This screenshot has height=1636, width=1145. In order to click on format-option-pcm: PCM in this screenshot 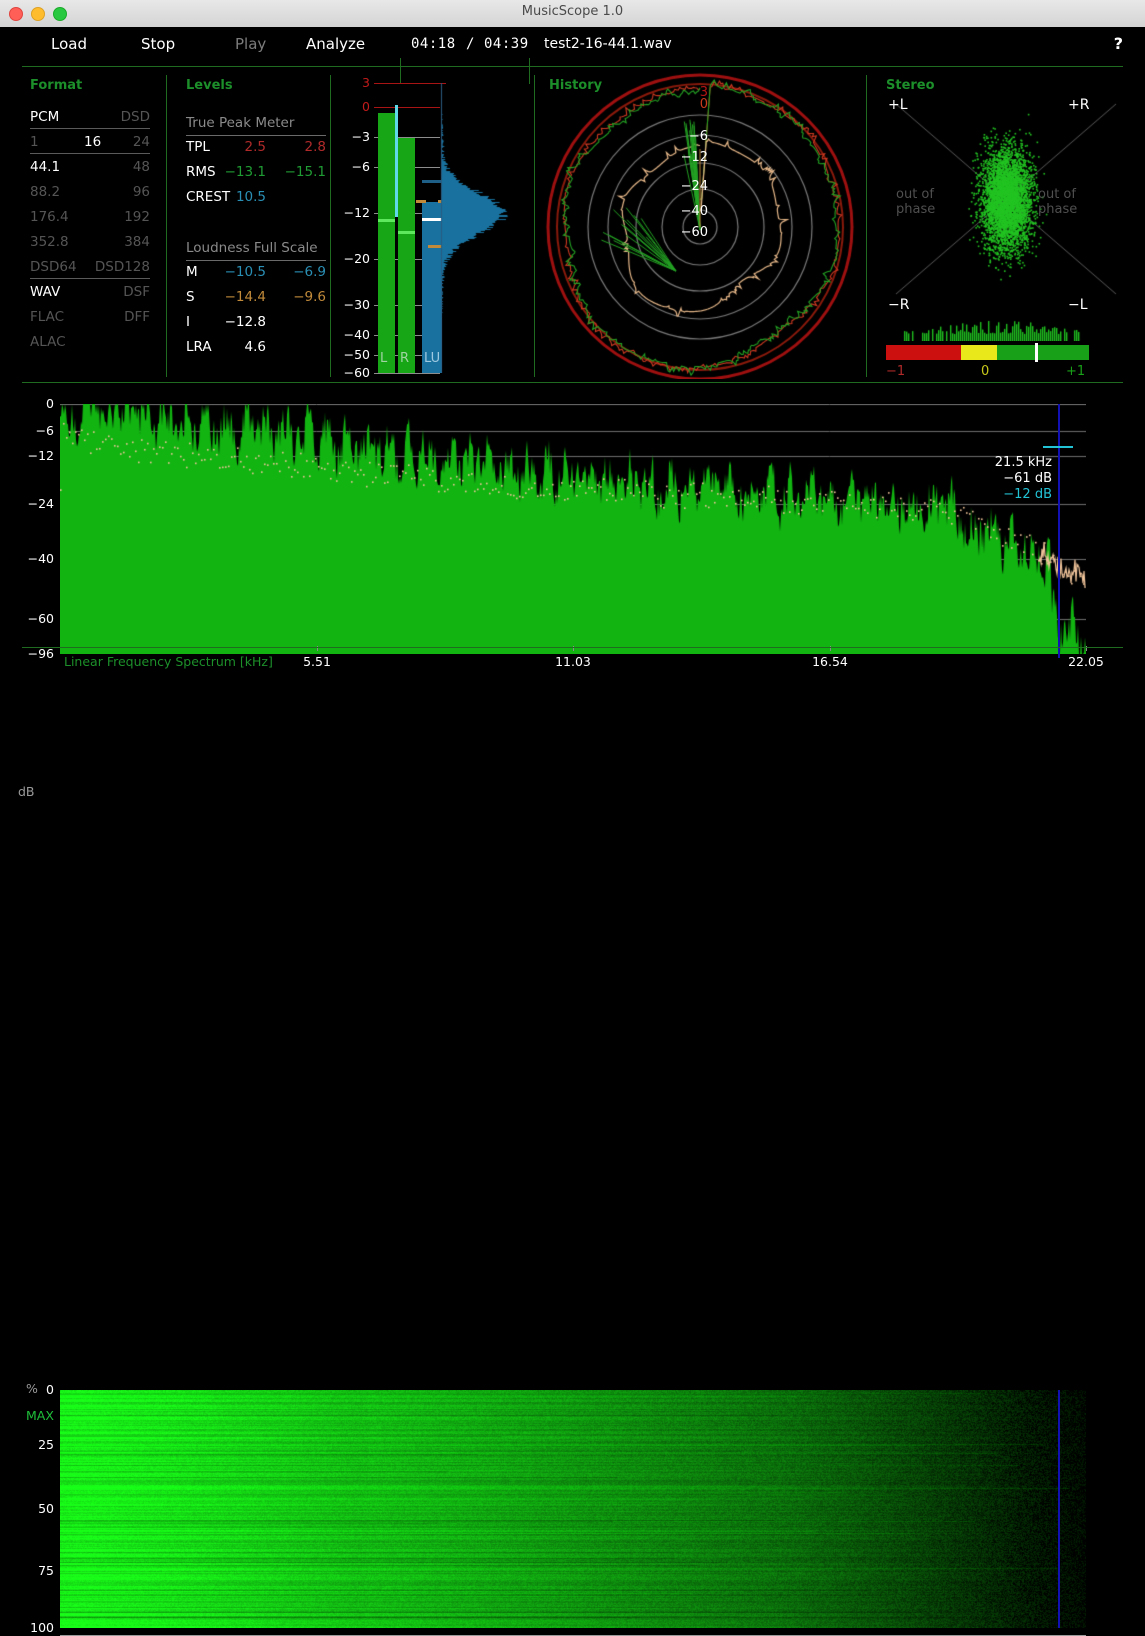, I will do `click(44, 117)`.